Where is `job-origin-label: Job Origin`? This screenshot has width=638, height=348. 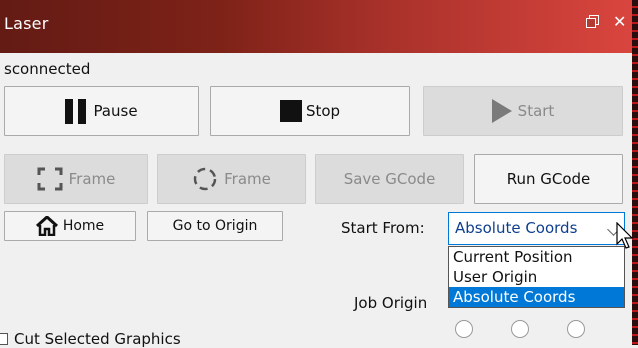 job-origin-label: Job Origin is located at coordinates (391, 303).